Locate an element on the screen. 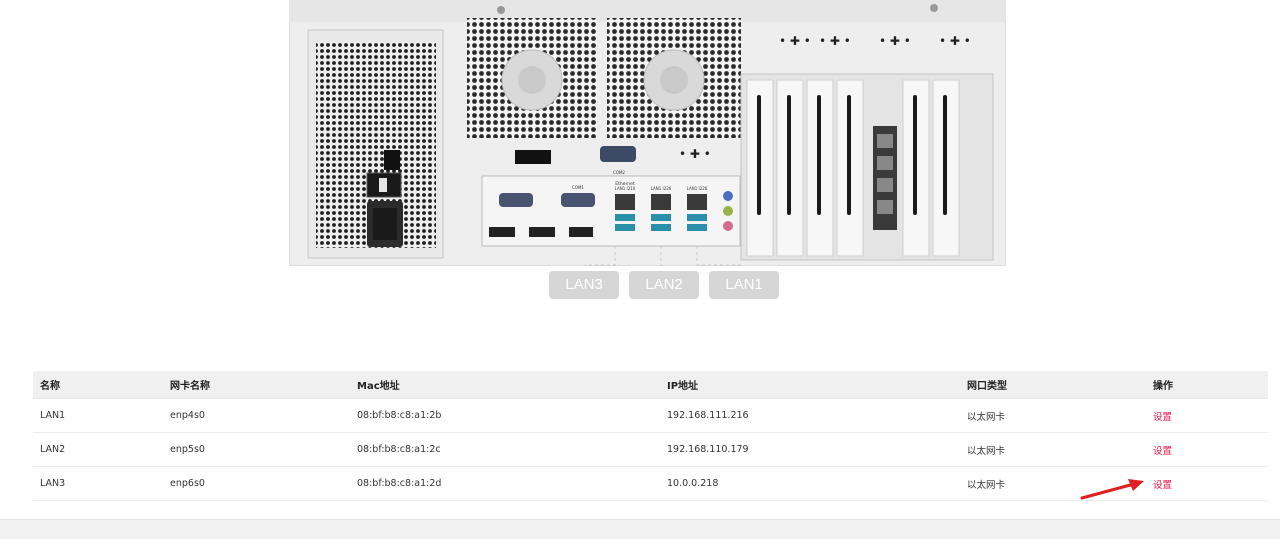 The height and width of the screenshot is (539, 1280). column-header-name: 名称 is located at coordinates (98, 385).